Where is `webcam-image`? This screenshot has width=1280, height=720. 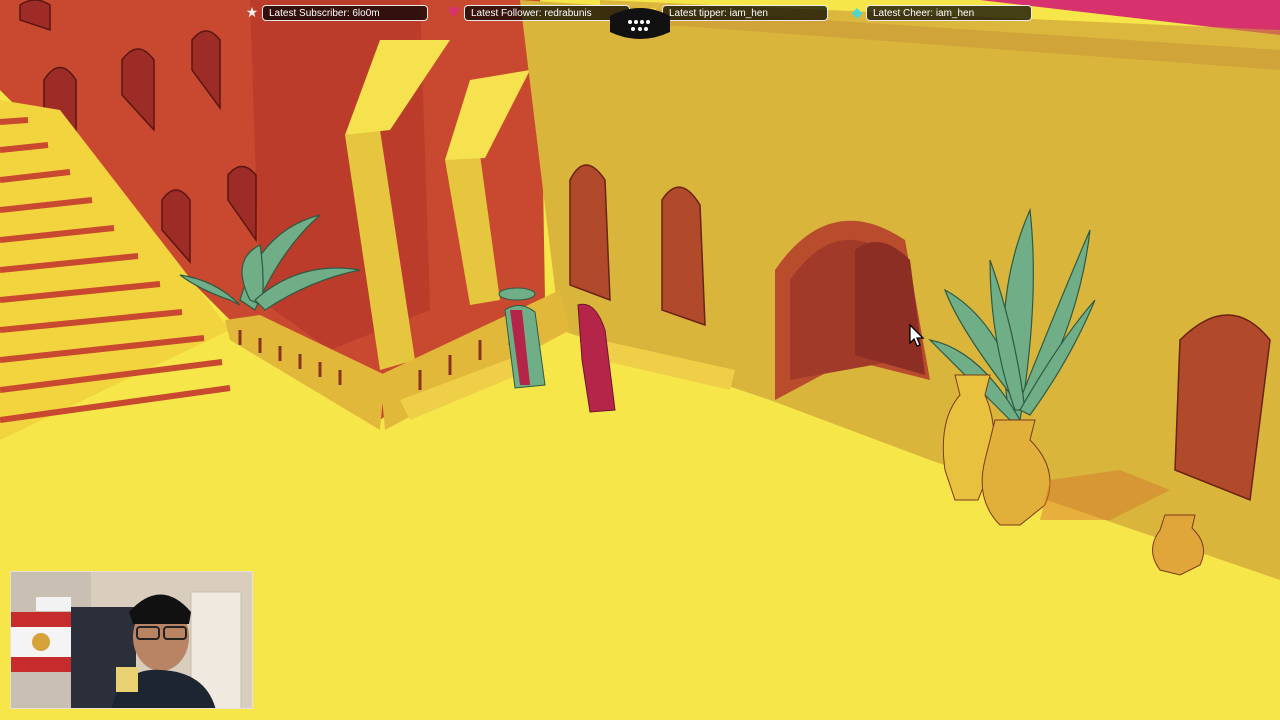
webcam-image is located at coordinates (131, 640).